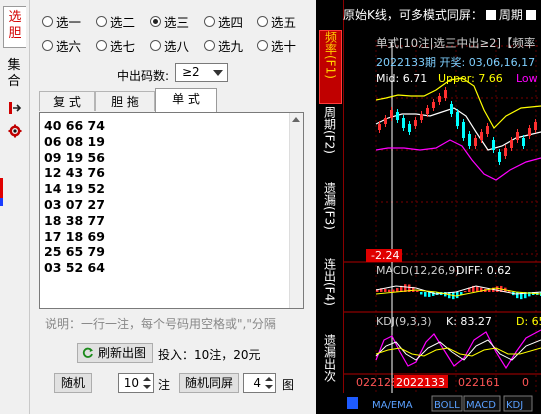 This screenshot has height=414, width=541. What do you see at coordinates (514, 405) in the screenshot?
I see `indicator-tab-kdj: KDJ` at bounding box center [514, 405].